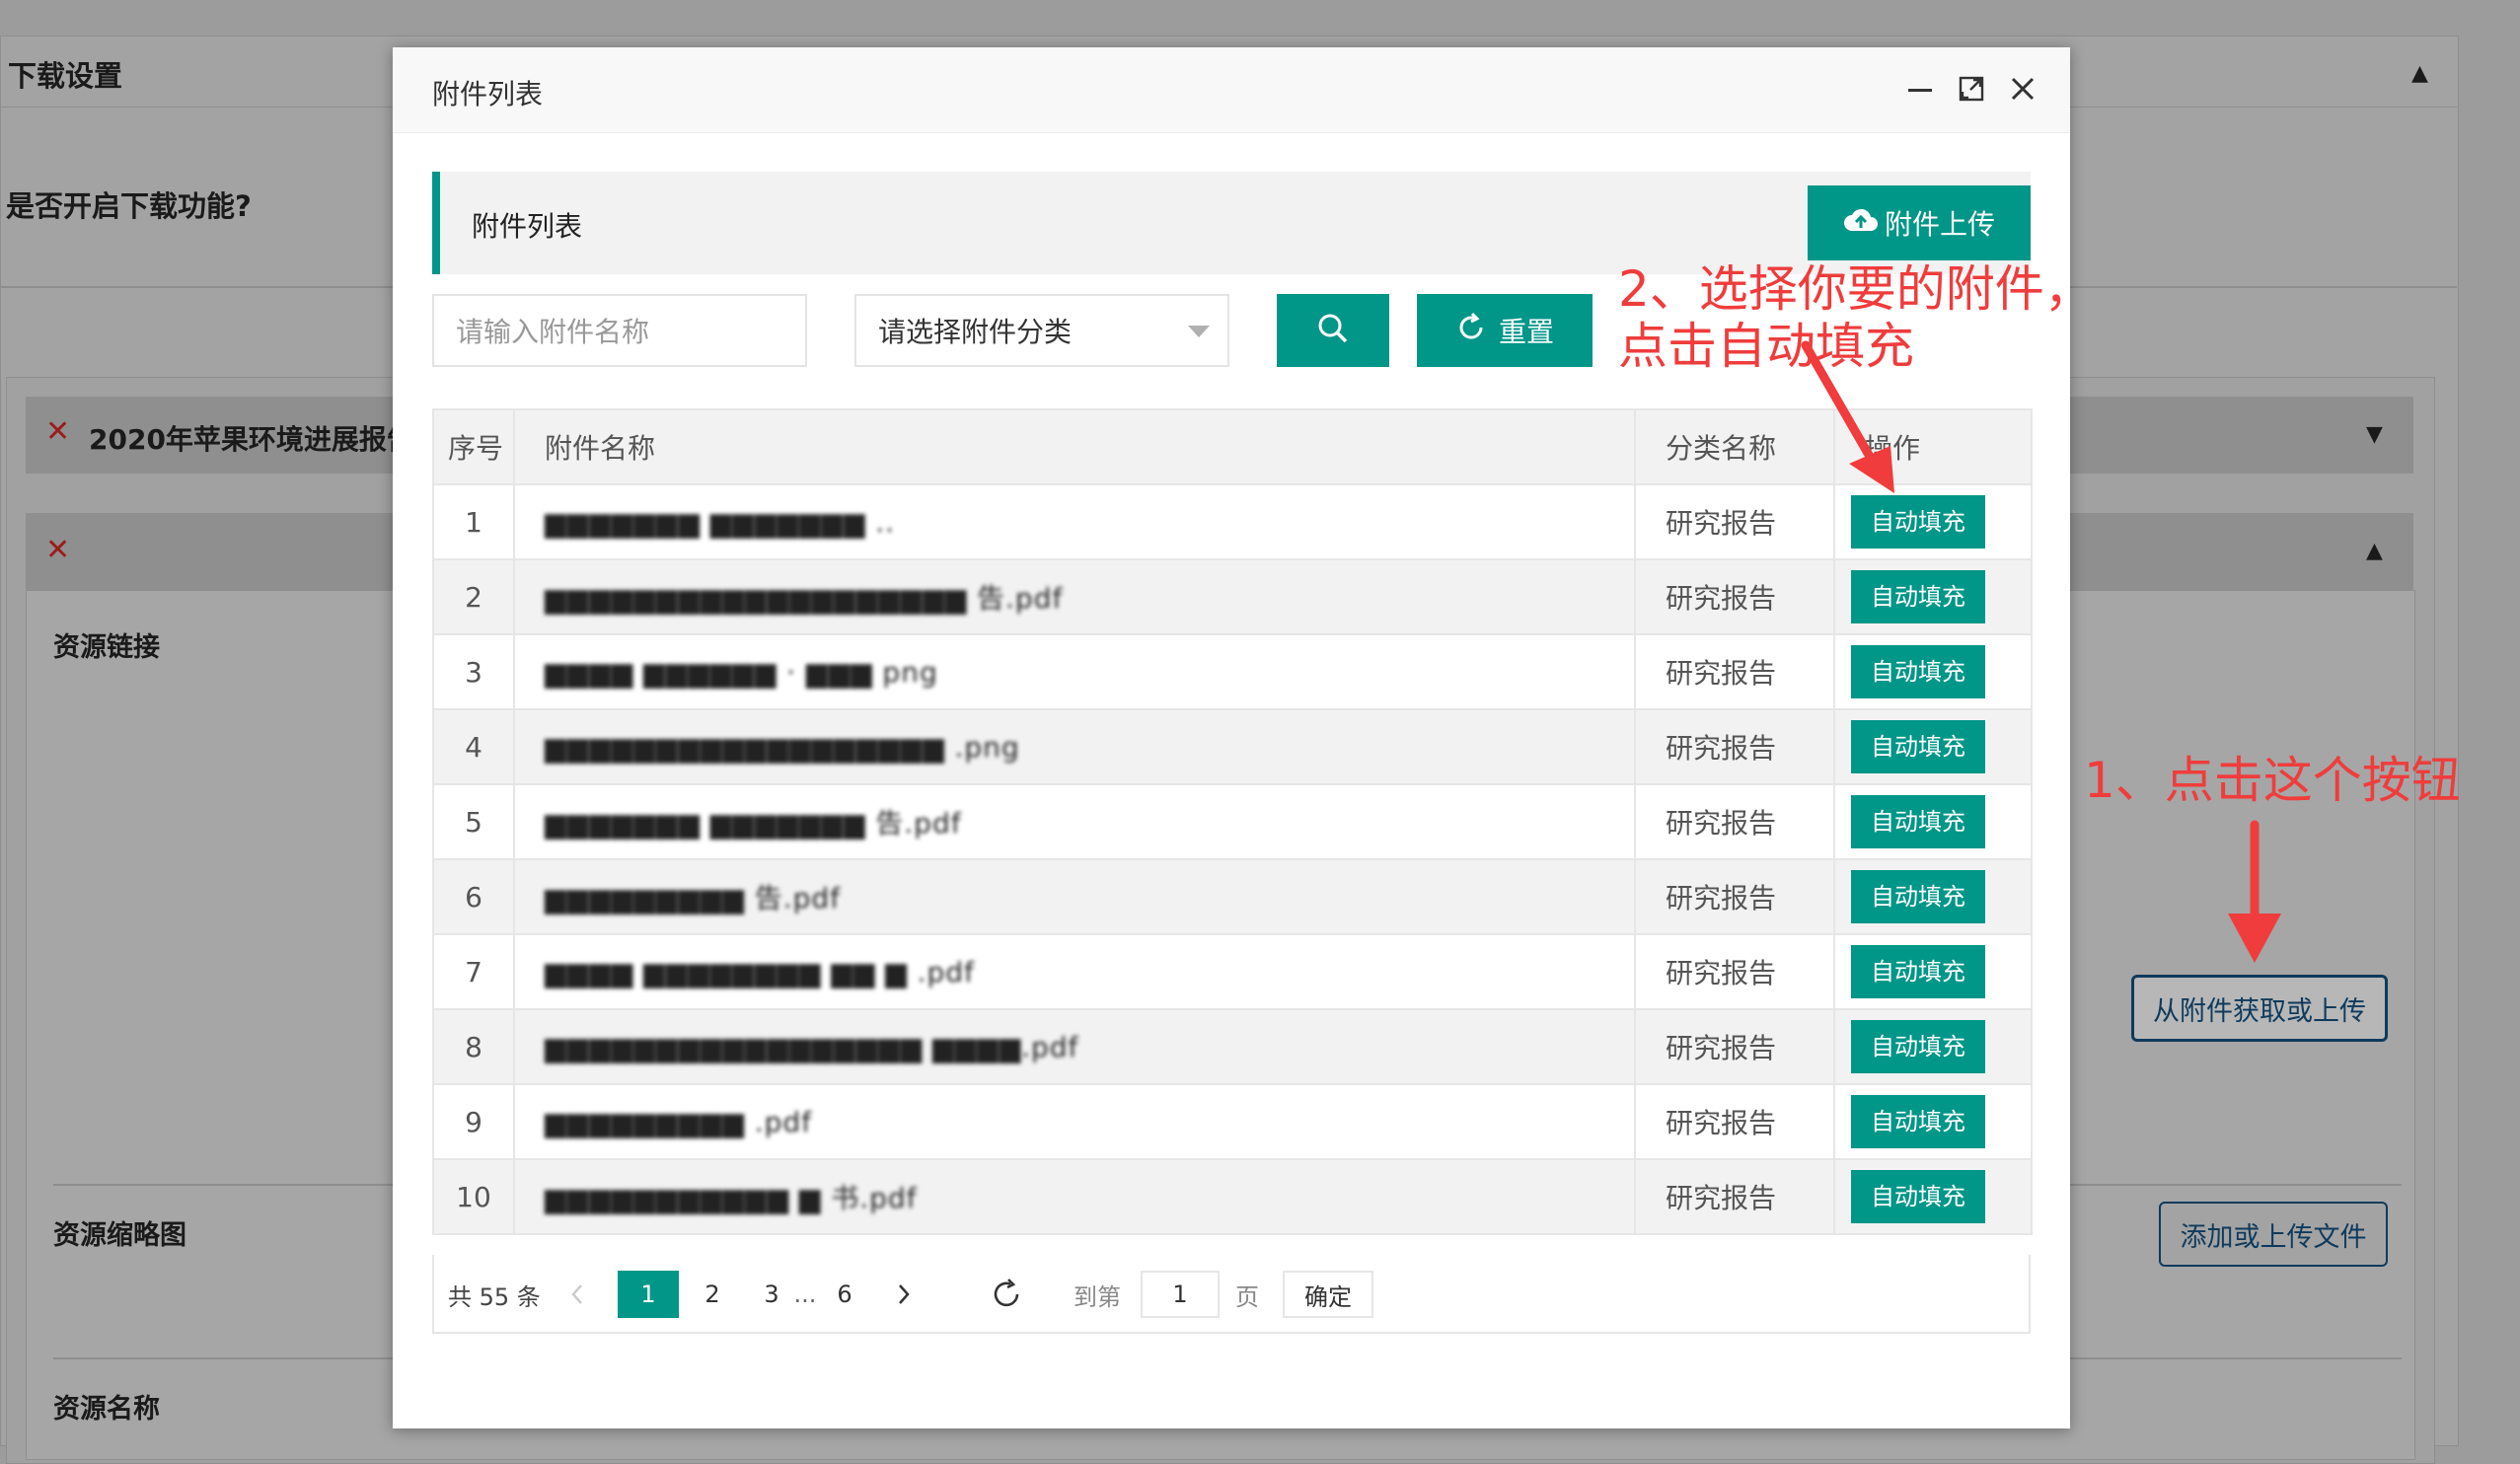 This screenshot has height=1464, width=2520. Describe the element at coordinates (1328, 1294) in the screenshot. I see `goto-confirm-button: 确定` at that location.